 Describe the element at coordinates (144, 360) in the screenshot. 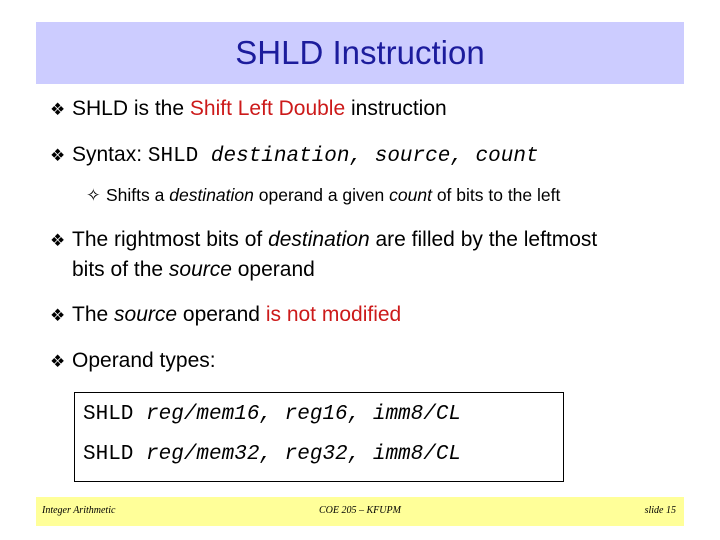

I see `text: Operand types:` at that location.